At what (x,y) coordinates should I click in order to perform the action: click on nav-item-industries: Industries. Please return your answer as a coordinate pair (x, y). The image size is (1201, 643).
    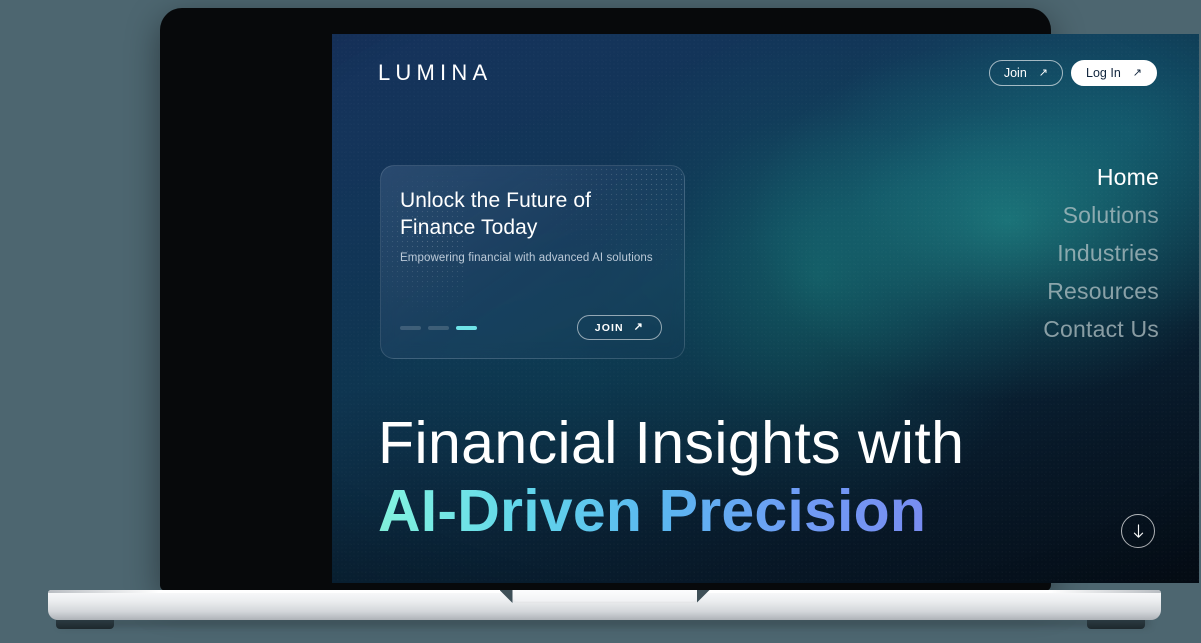
    Looking at the image, I should click on (1108, 253).